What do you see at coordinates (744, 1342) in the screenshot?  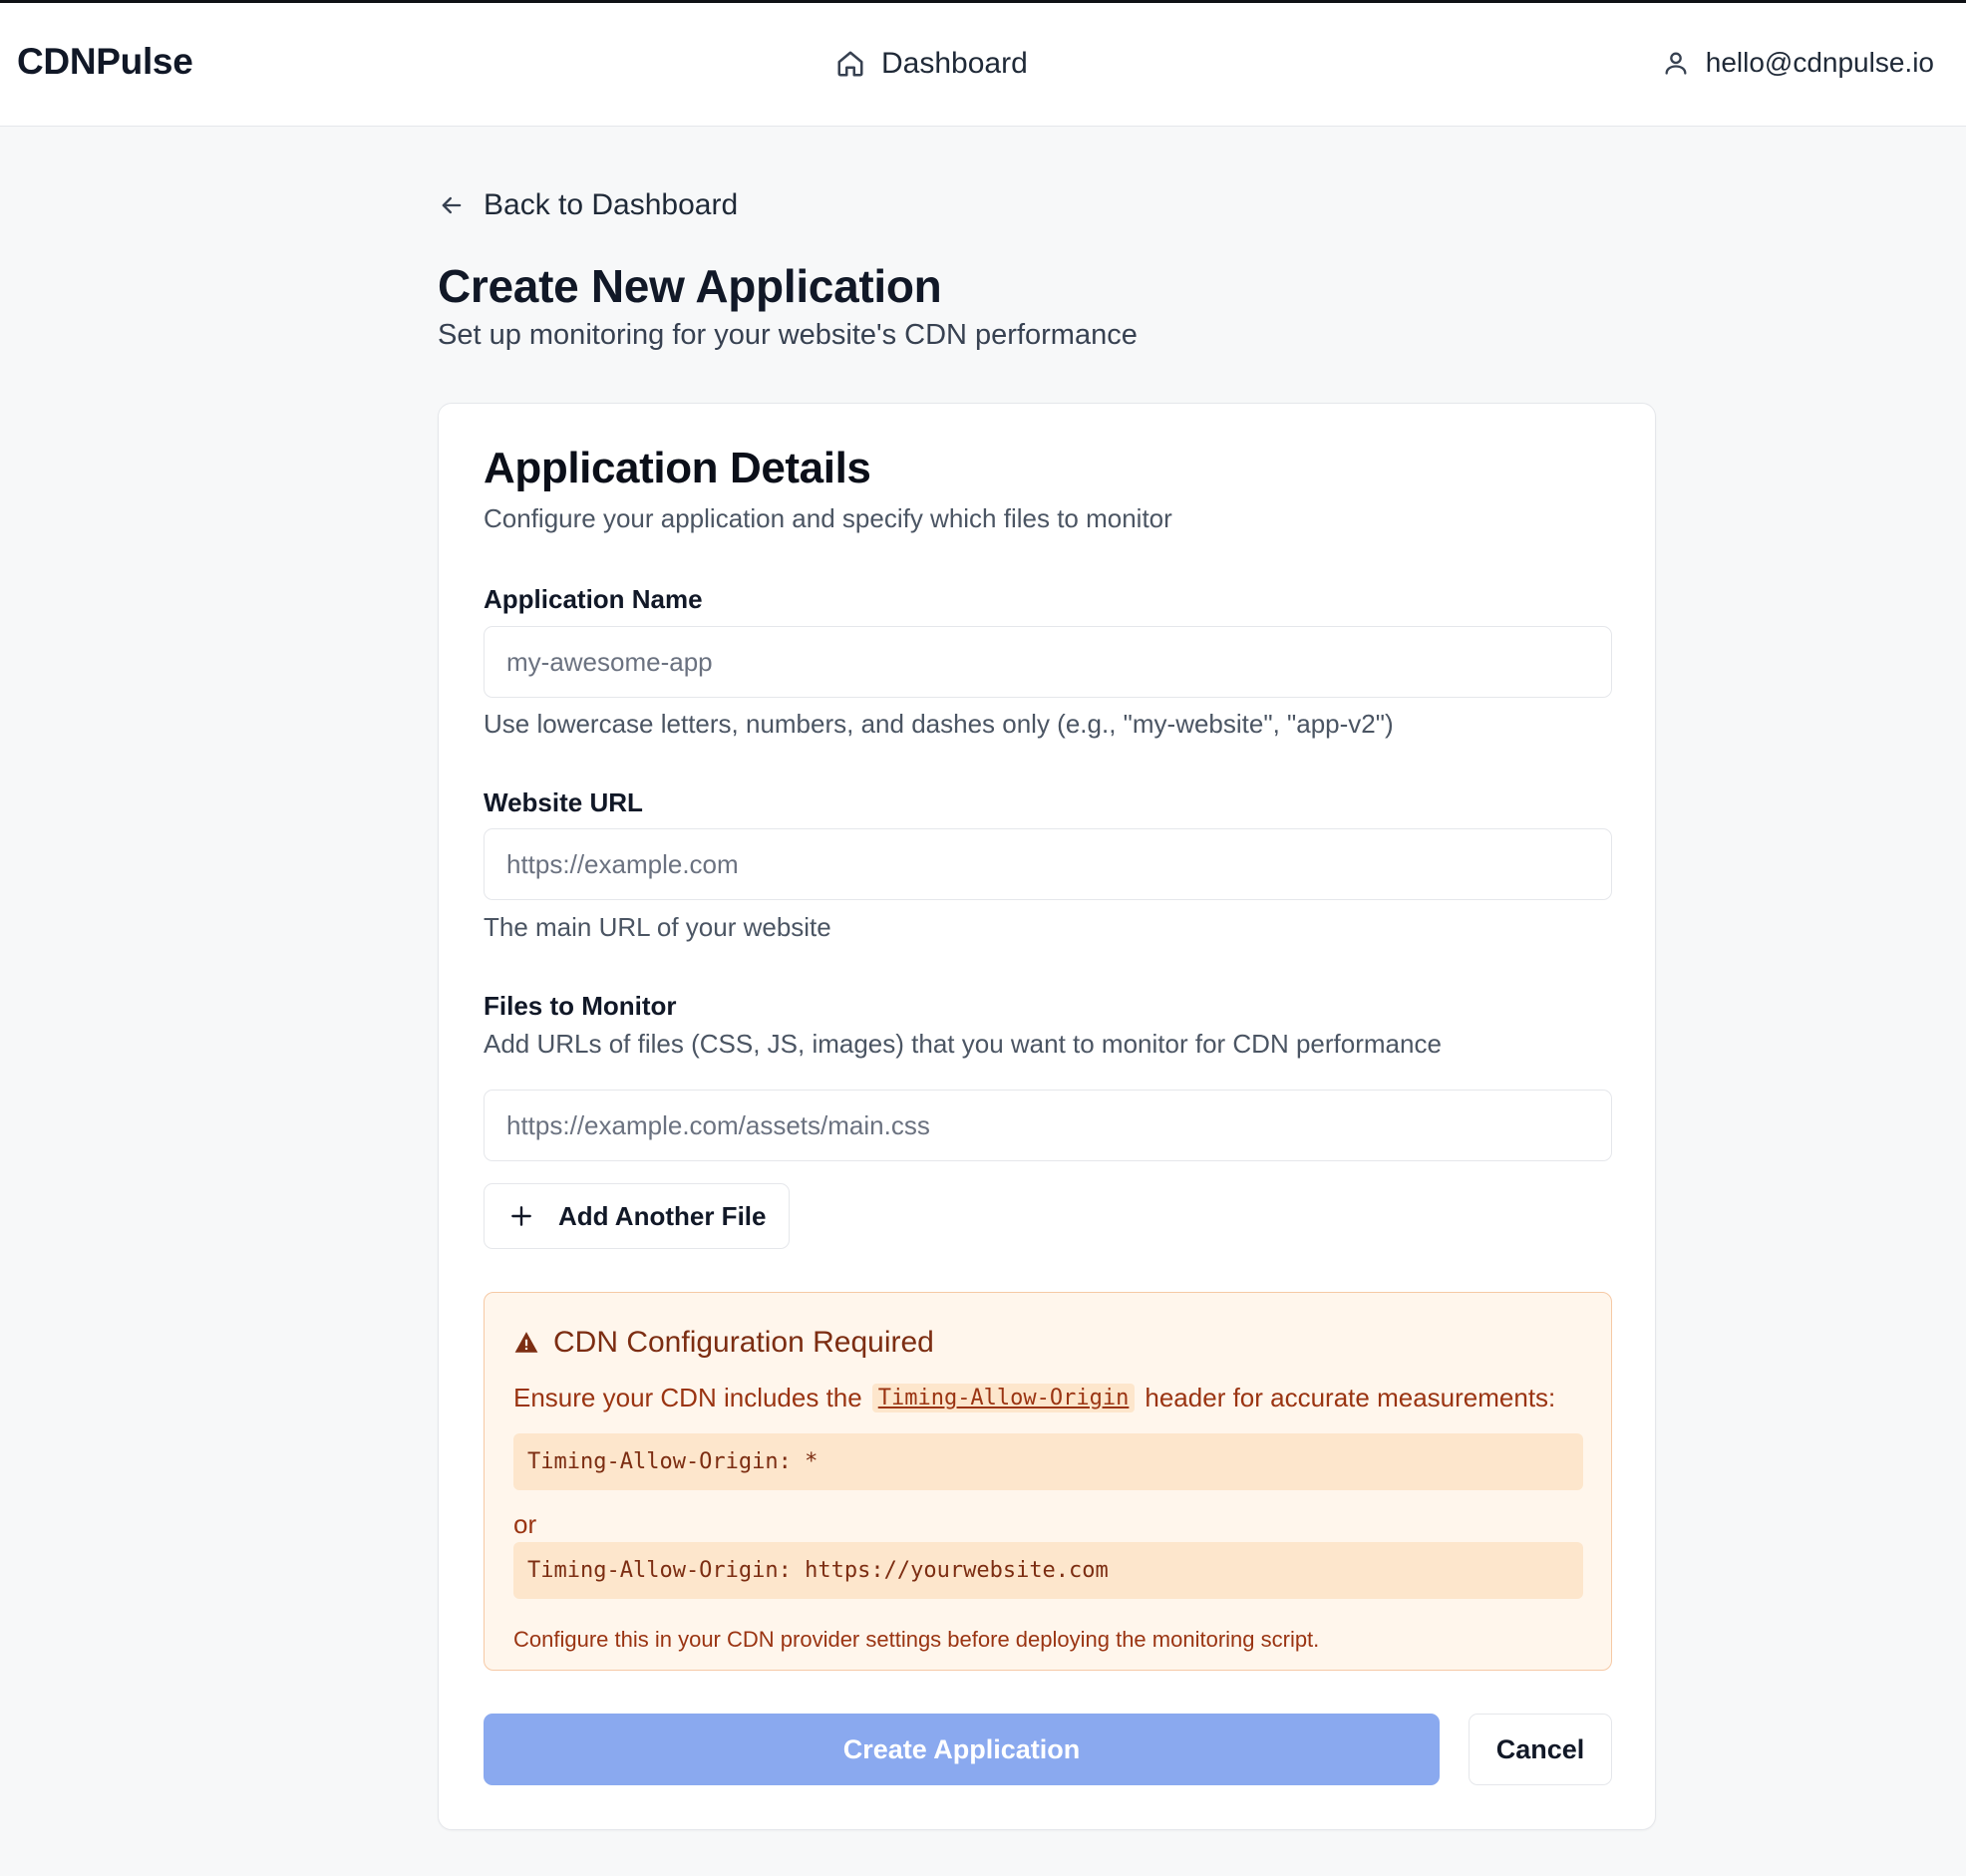 I see `warning-title: CDN Configuration Required` at bounding box center [744, 1342].